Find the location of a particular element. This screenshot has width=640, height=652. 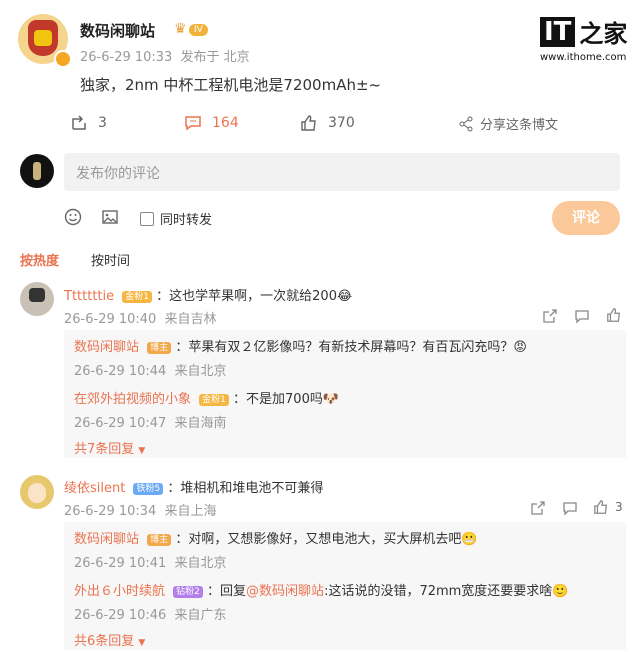

reply-author: 外出６小时续航 is located at coordinates (119, 591).